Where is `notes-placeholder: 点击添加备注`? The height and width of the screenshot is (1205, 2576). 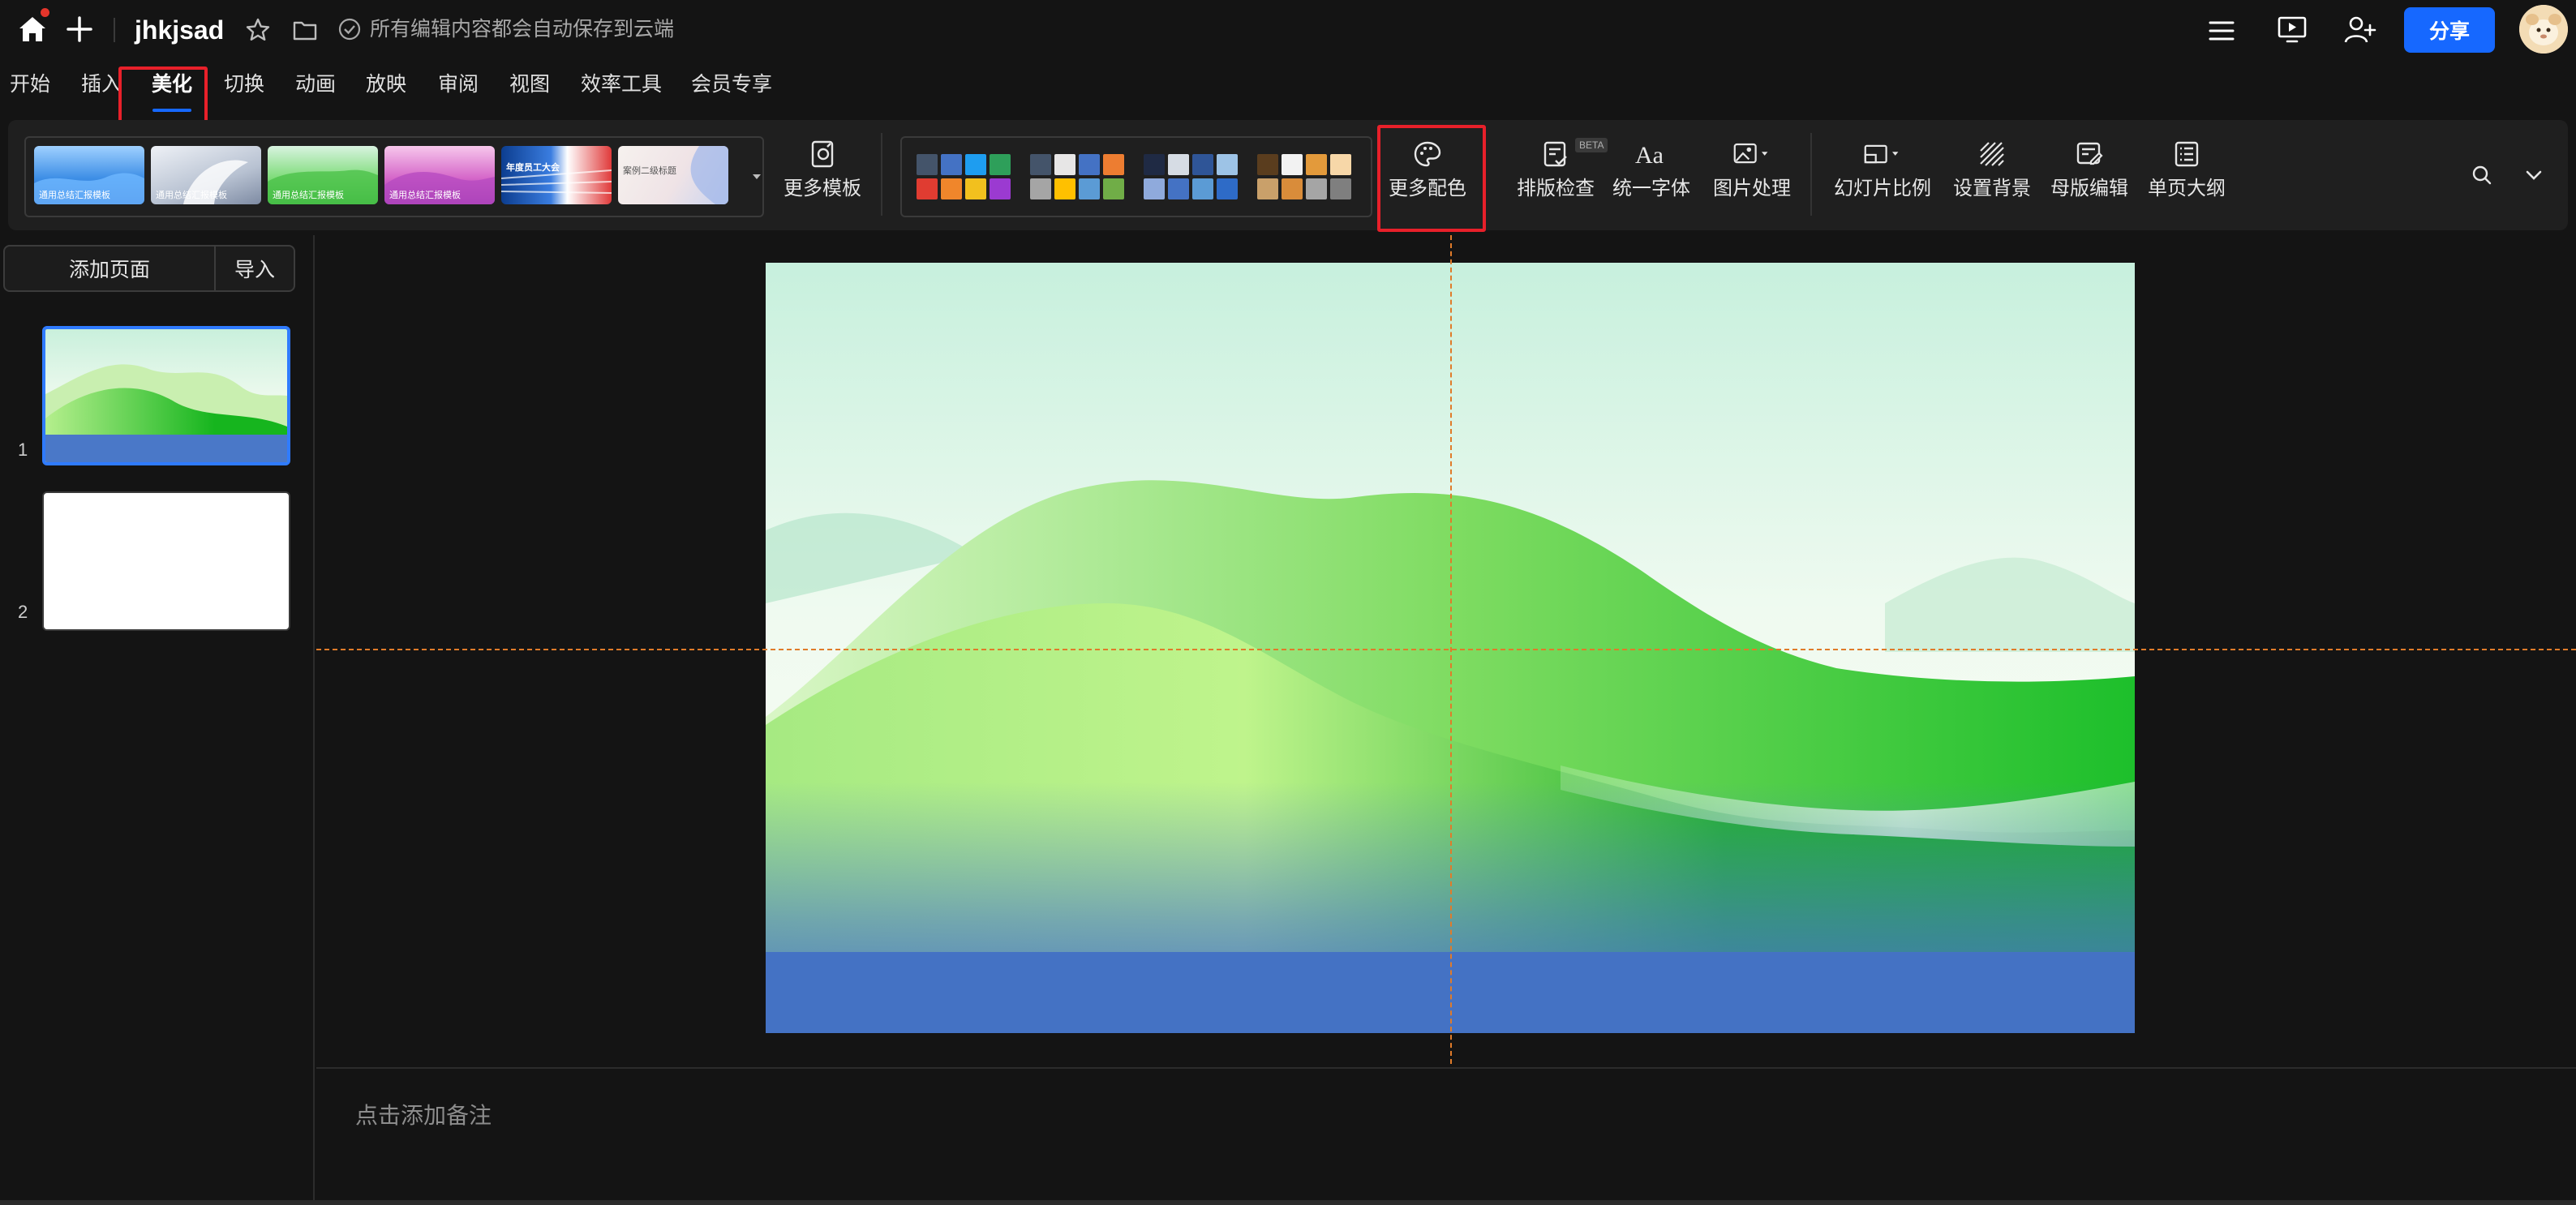 notes-placeholder: 点击添加备注 is located at coordinates (423, 1114).